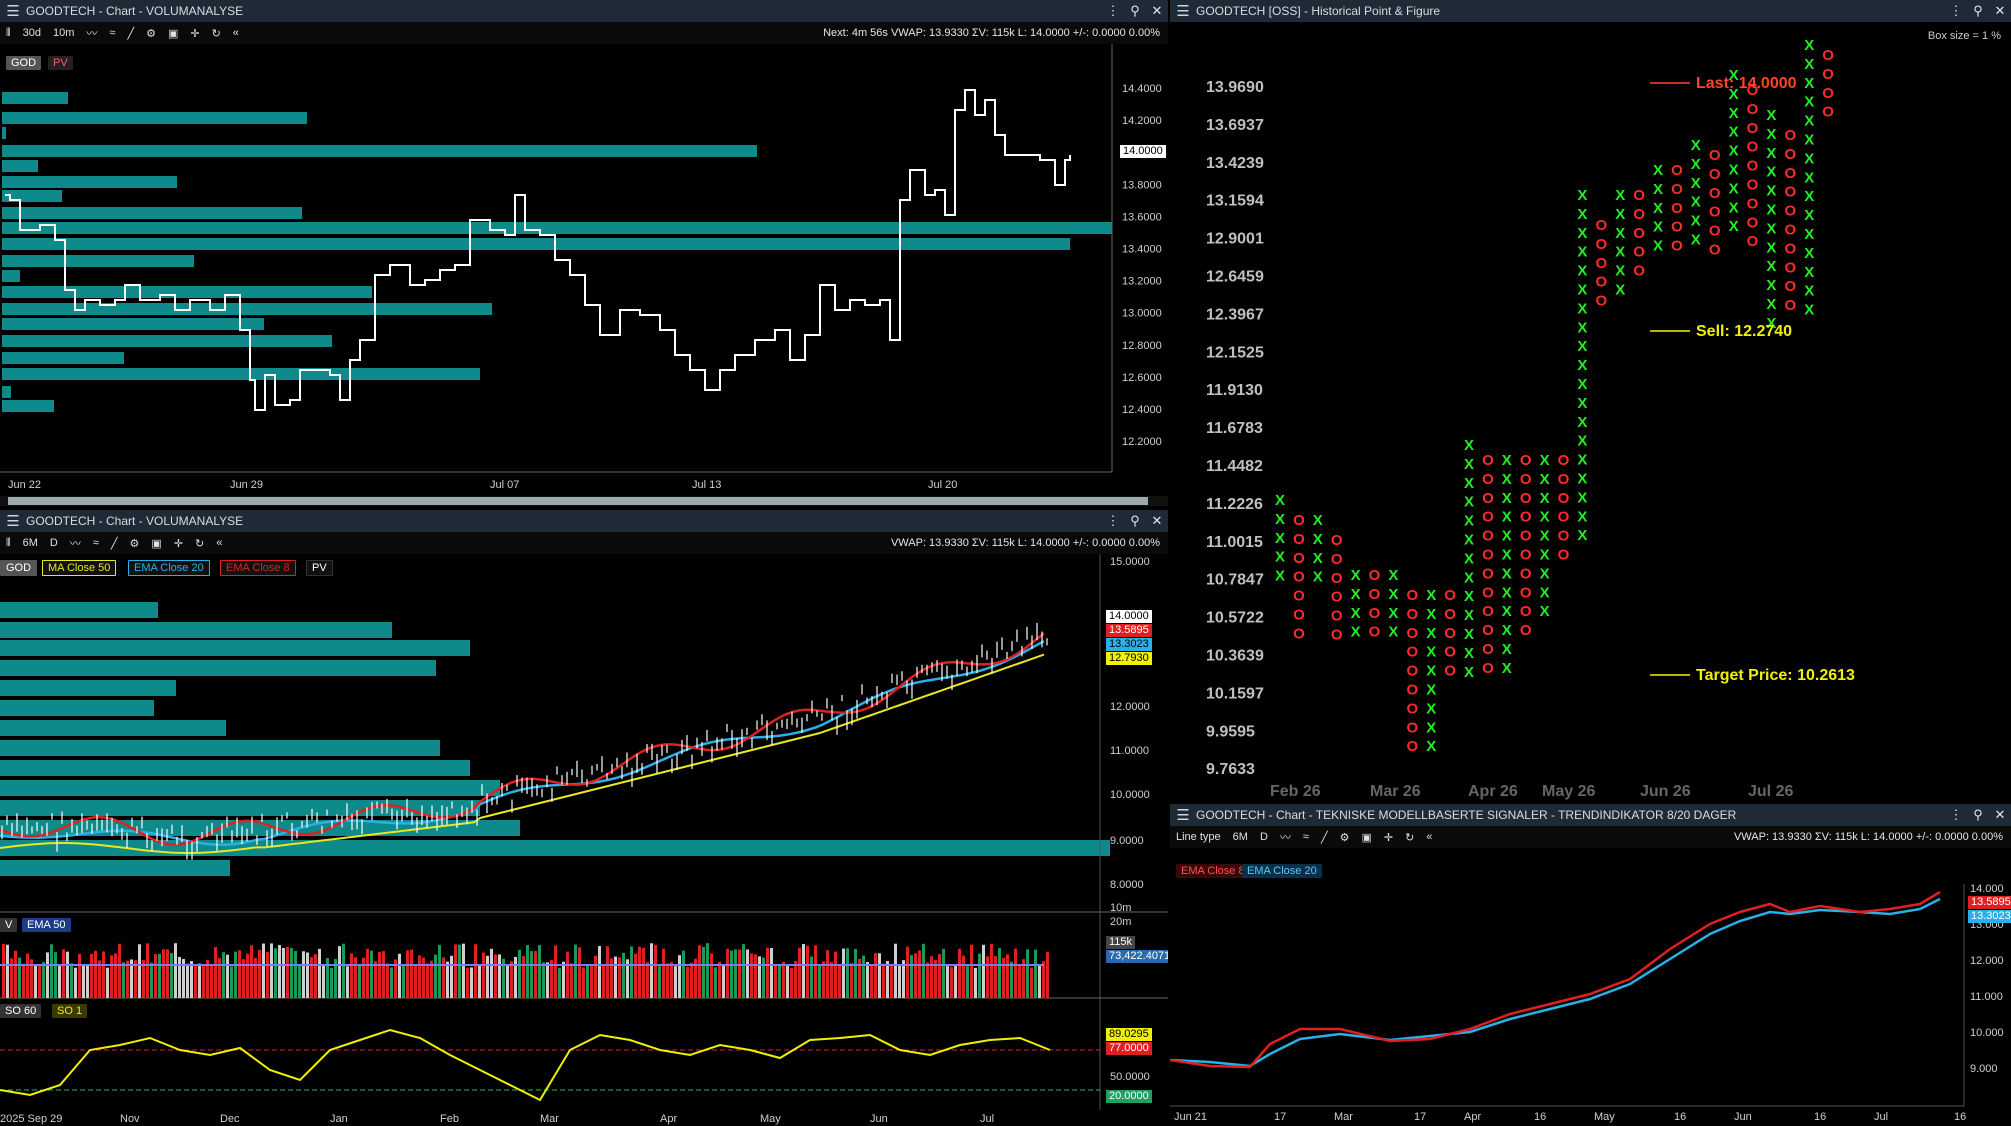 This screenshot has height=1126, width=2011. What do you see at coordinates (1234, 542) in the screenshot?
I see `pf-price-label: 11.0015` at bounding box center [1234, 542].